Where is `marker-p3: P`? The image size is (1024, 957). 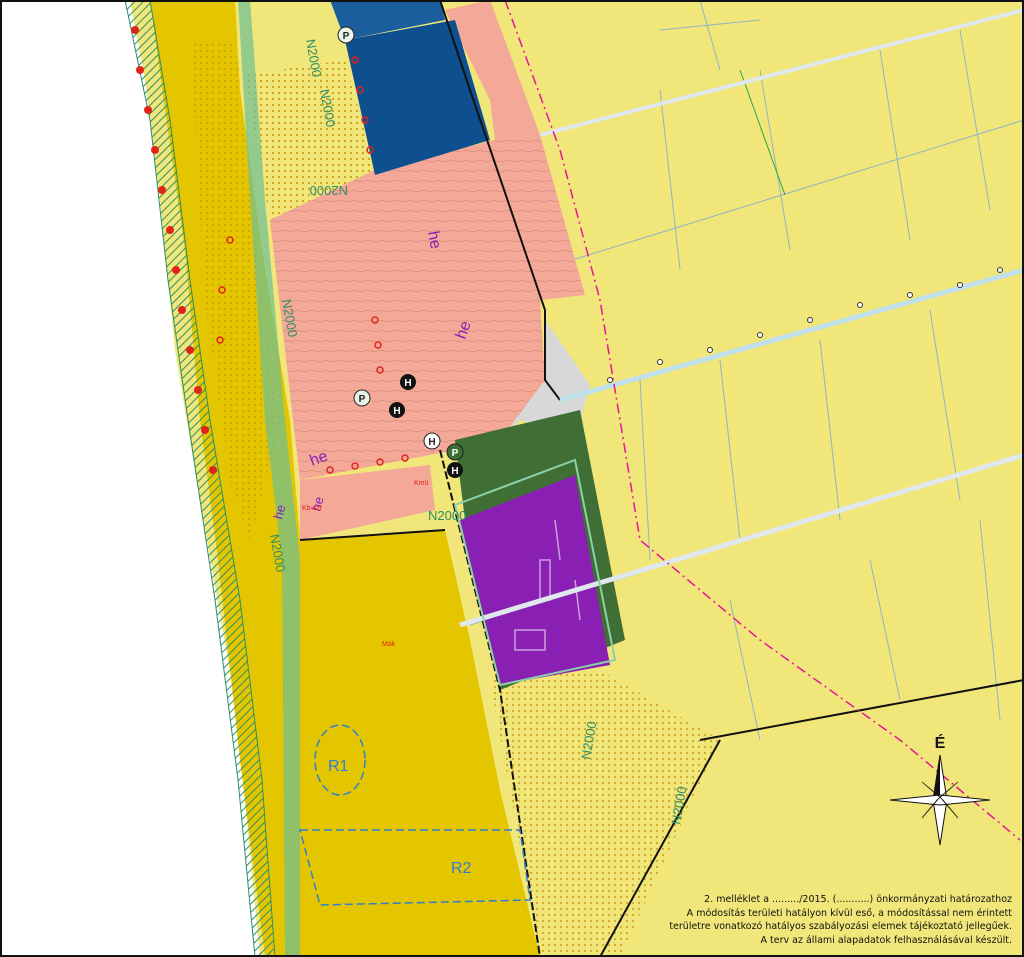 marker-p3: P is located at coordinates (455, 453).